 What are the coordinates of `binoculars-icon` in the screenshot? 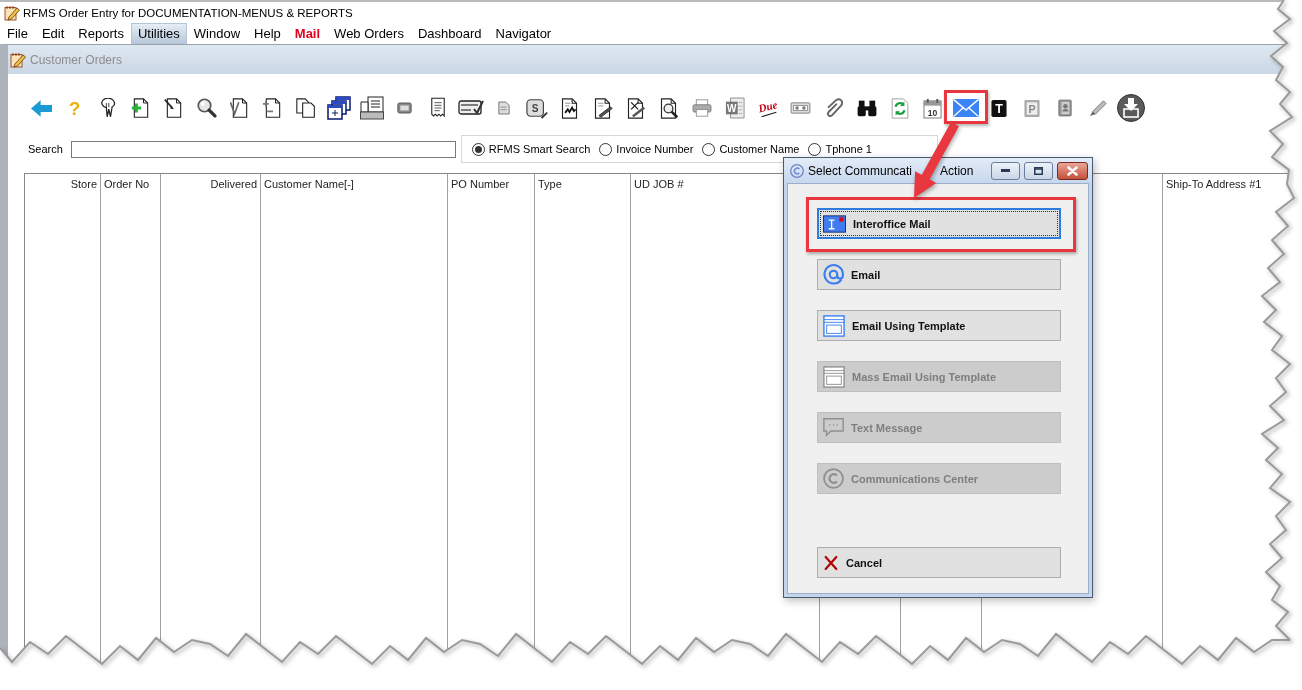 It's located at (866, 108).